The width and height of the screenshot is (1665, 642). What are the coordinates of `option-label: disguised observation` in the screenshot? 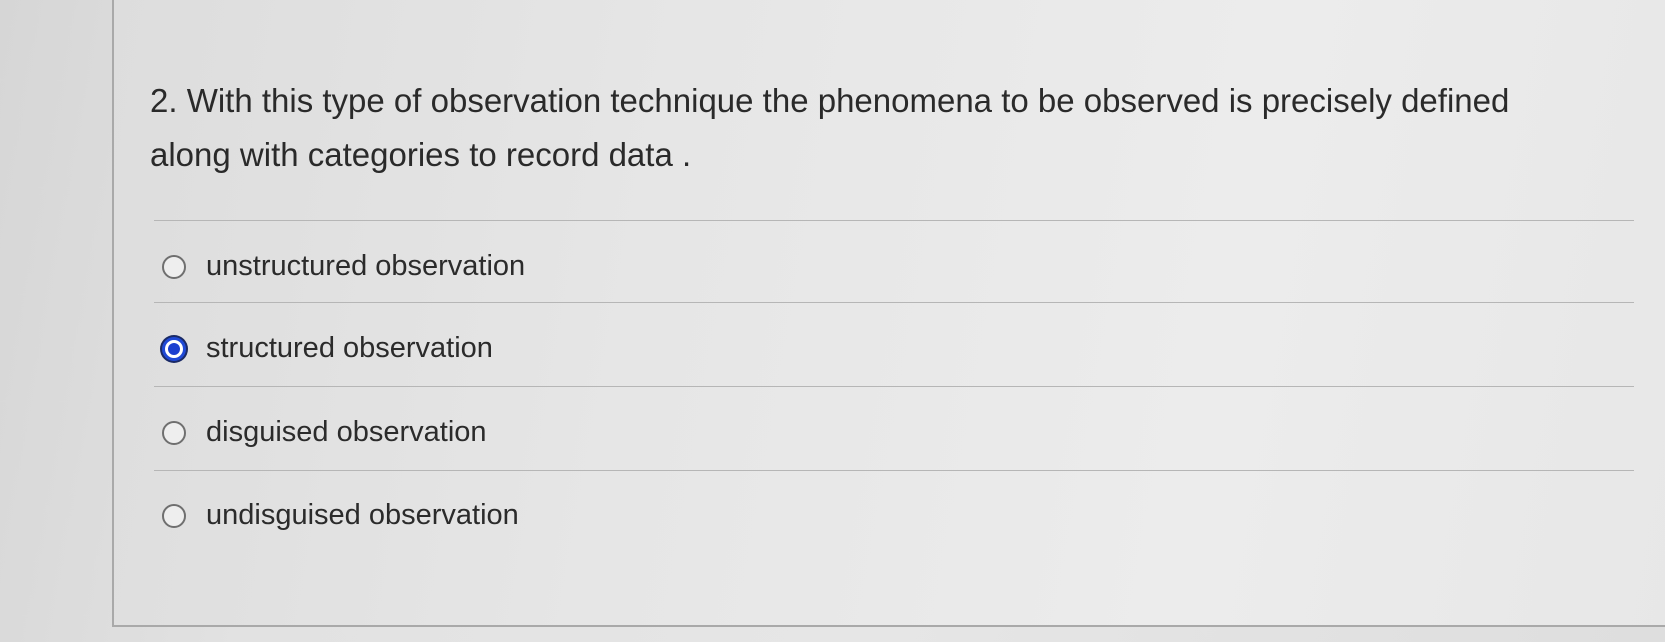 It's located at (346, 432).